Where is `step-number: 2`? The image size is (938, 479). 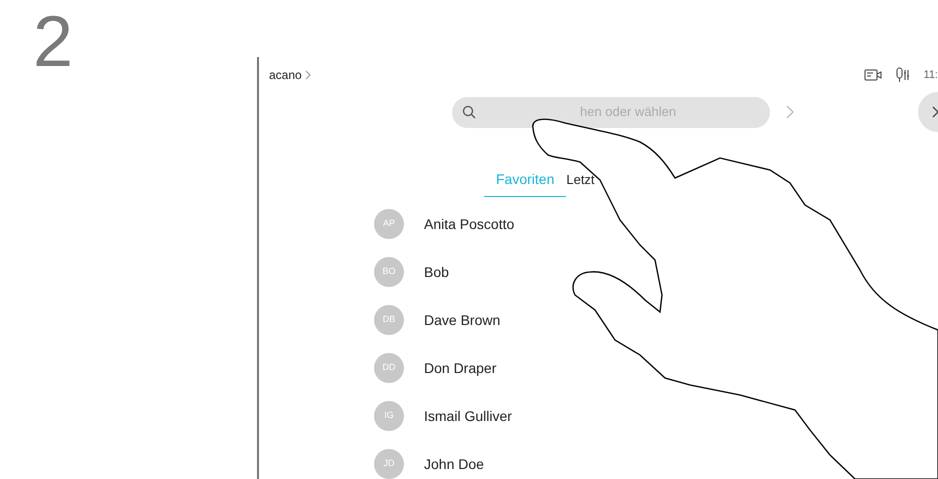
step-number: 2 is located at coordinates (53, 42).